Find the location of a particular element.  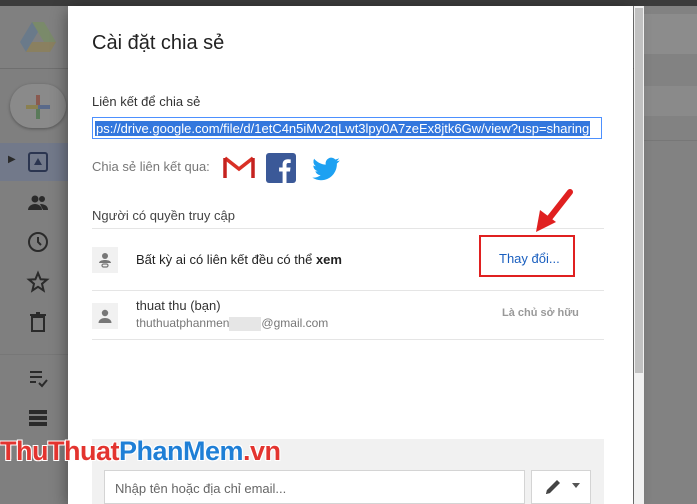

drive-logo-icon is located at coordinates (38, 37).